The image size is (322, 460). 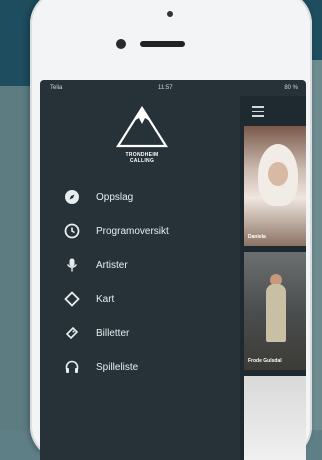 I want to click on menu-item-billetter: Billetter, so click(x=140, y=333).